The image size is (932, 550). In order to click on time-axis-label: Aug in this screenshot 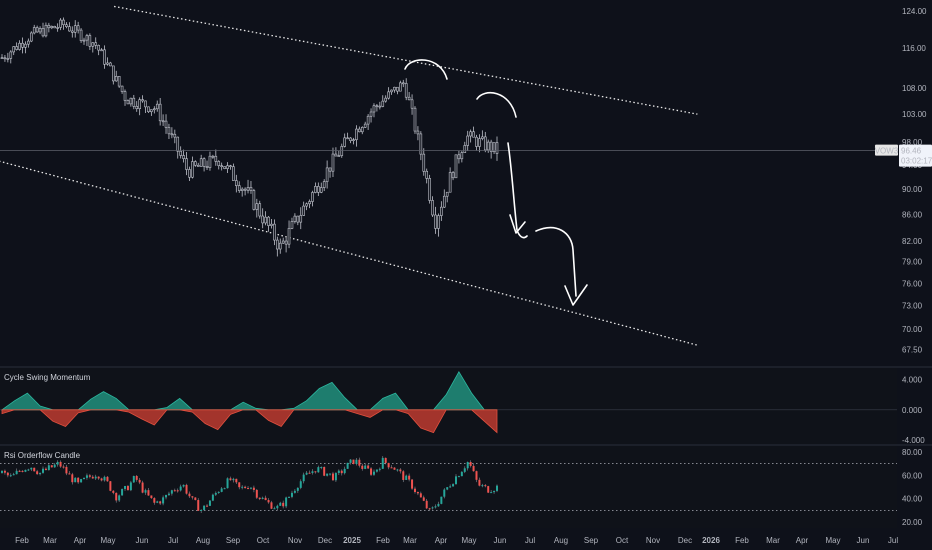, I will do `click(561, 540)`.